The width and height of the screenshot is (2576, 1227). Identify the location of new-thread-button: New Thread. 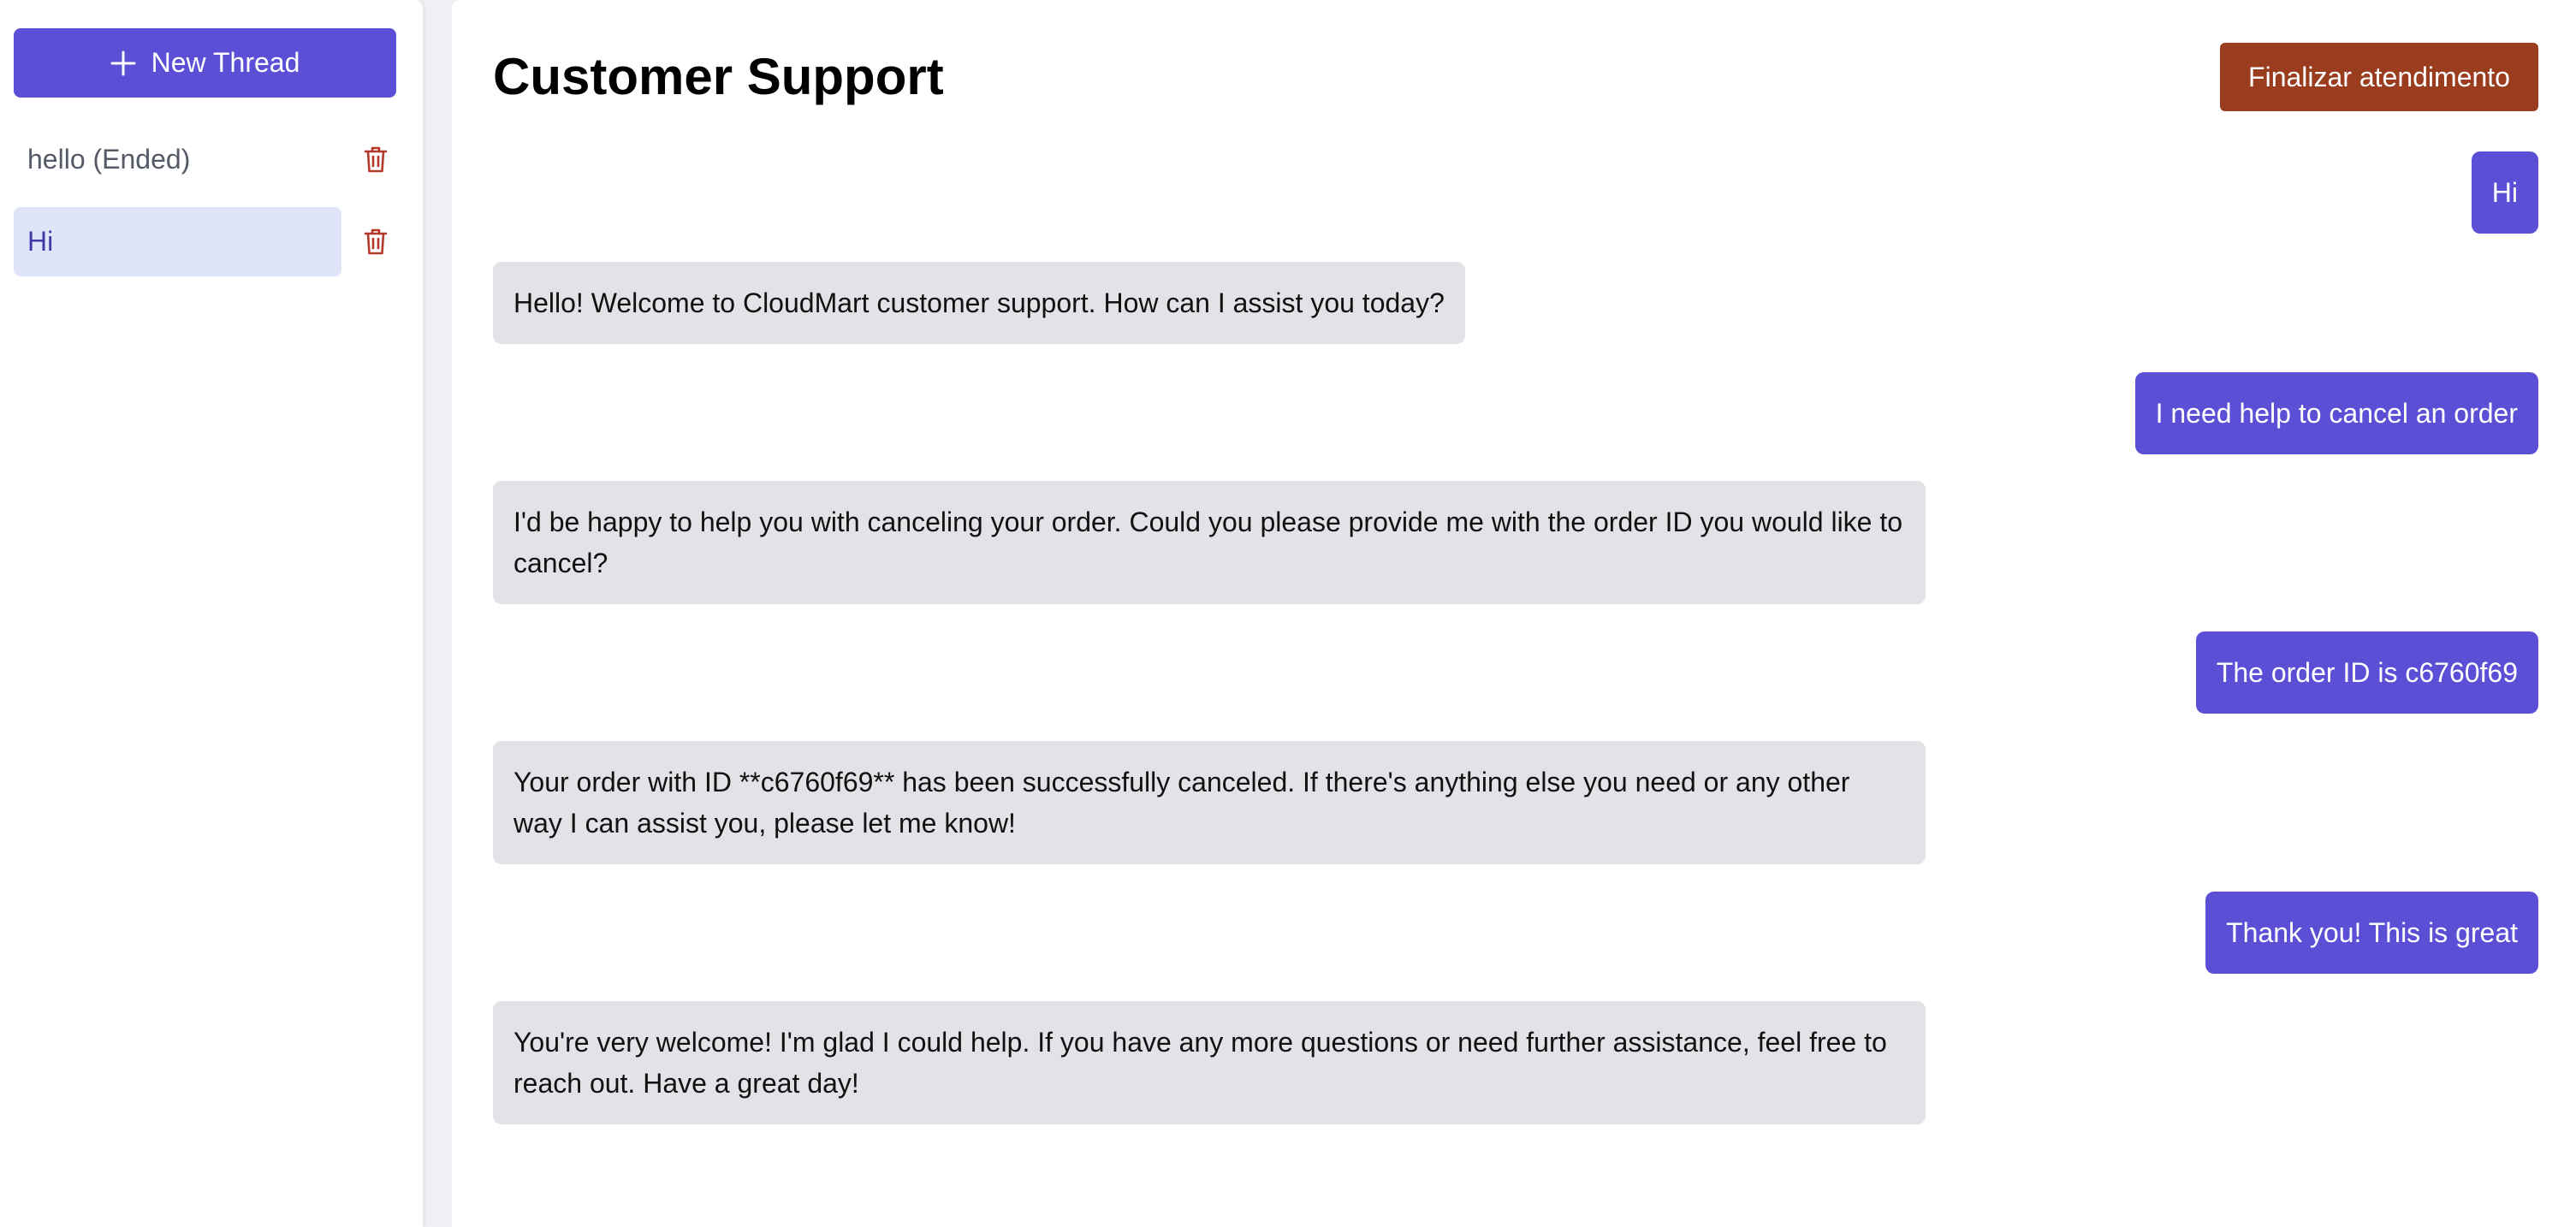
(205, 63).